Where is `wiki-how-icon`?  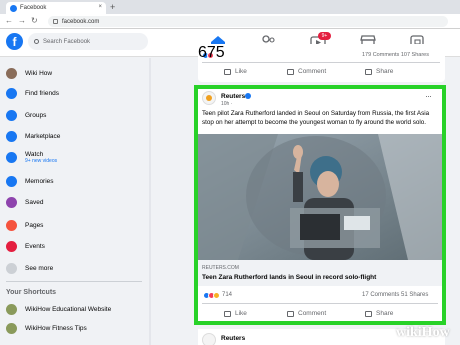 wiki-how-icon is located at coordinates (11, 73).